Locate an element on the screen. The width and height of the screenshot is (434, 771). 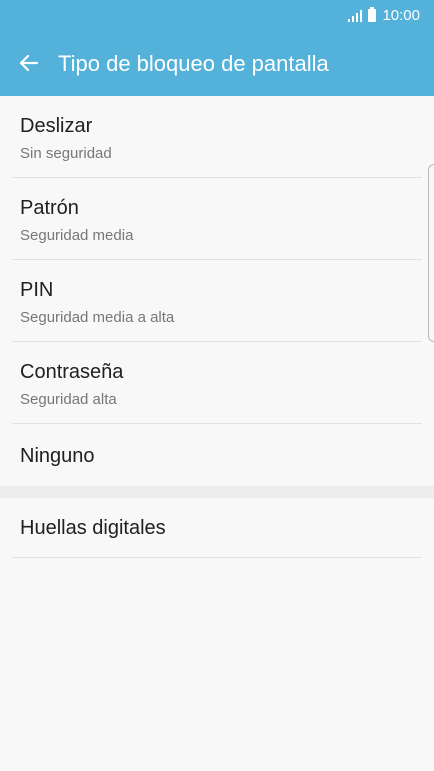
option-title: Contraseña is located at coordinates (72, 372).